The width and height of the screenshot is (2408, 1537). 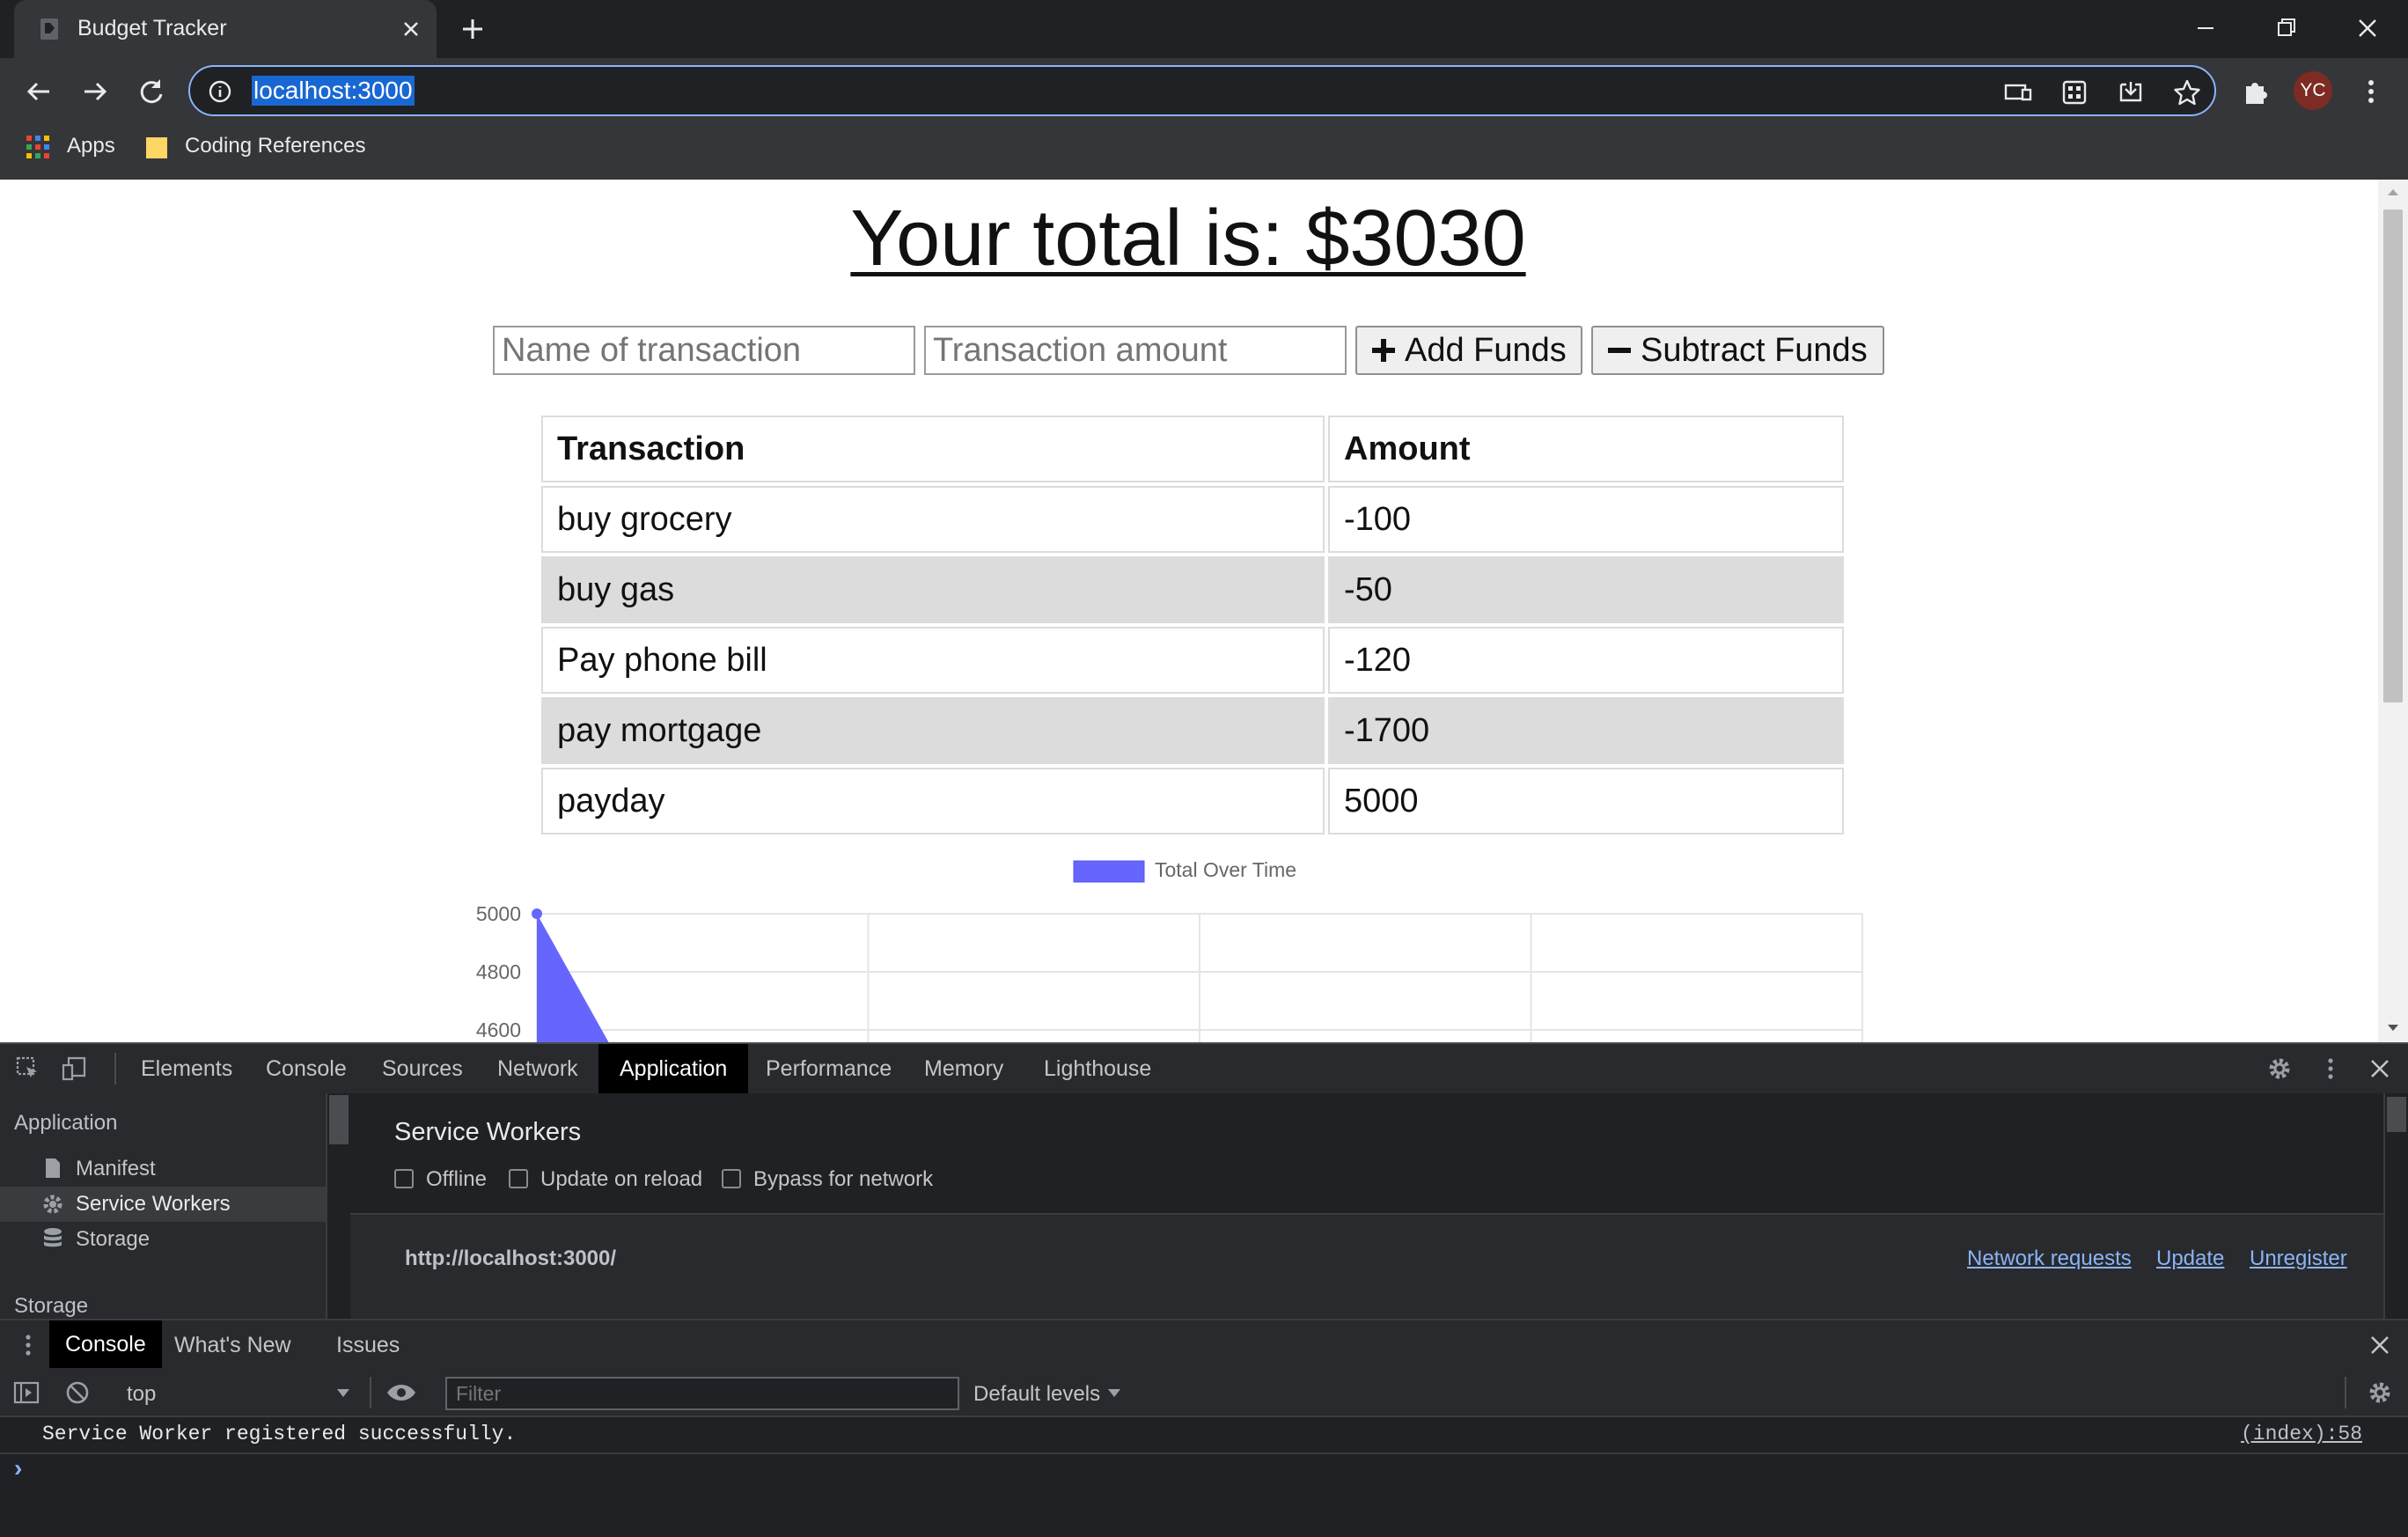 What do you see at coordinates (26, 1393) in the screenshot?
I see `show-sidebar-icon` at bounding box center [26, 1393].